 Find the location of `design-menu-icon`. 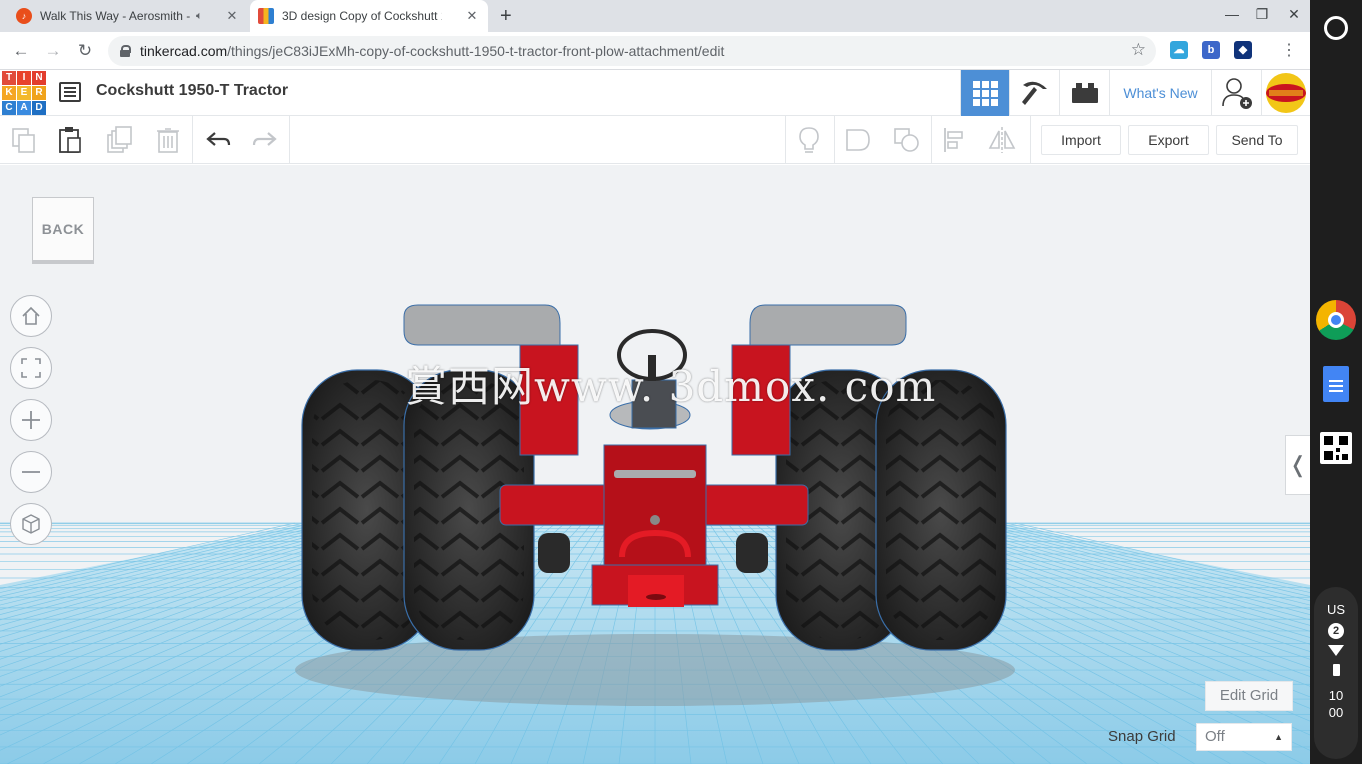

design-menu-icon is located at coordinates (70, 92).